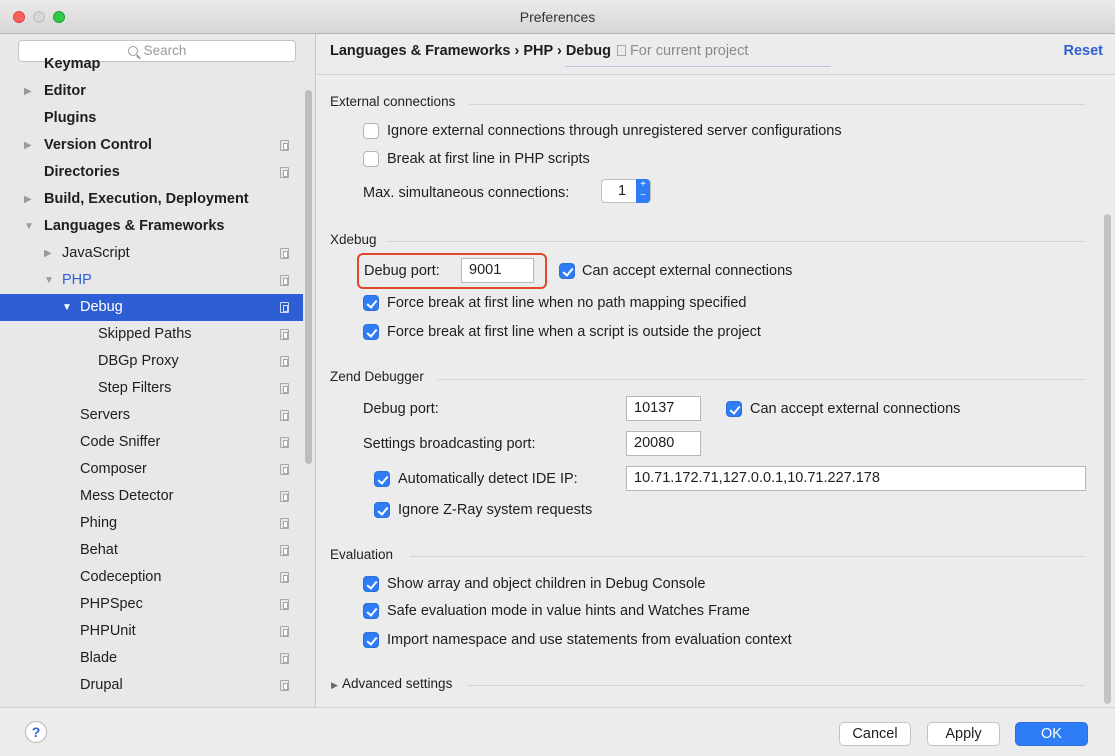 Image resolution: width=1115 pixels, height=756 pixels. I want to click on xdebug-title: Xdebug, so click(353, 239).